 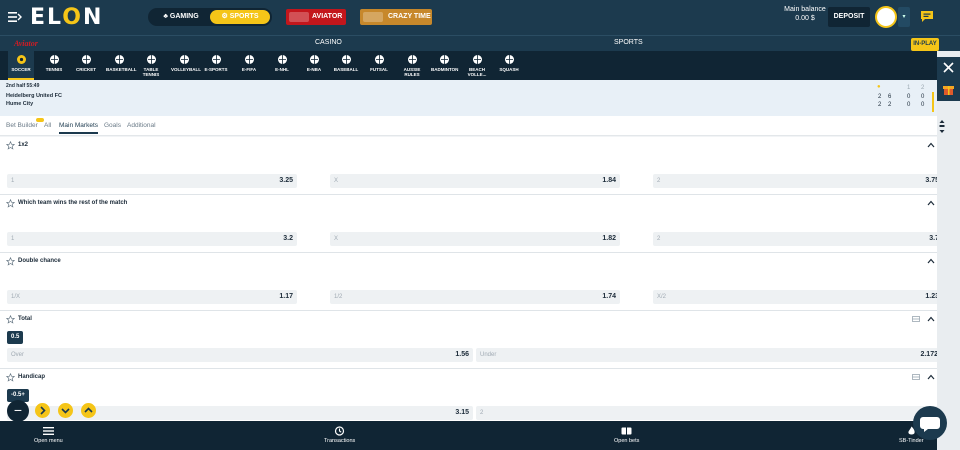 What do you see at coordinates (18, 411) in the screenshot?
I see `collapse-minus-button: −` at bounding box center [18, 411].